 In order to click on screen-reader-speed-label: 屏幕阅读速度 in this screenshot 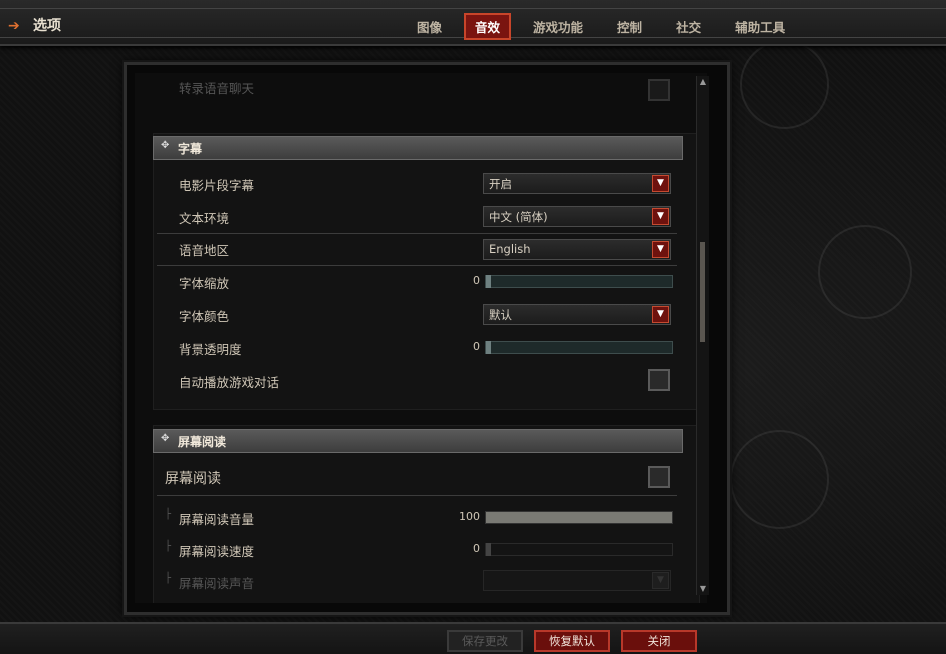, I will do `click(217, 551)`.